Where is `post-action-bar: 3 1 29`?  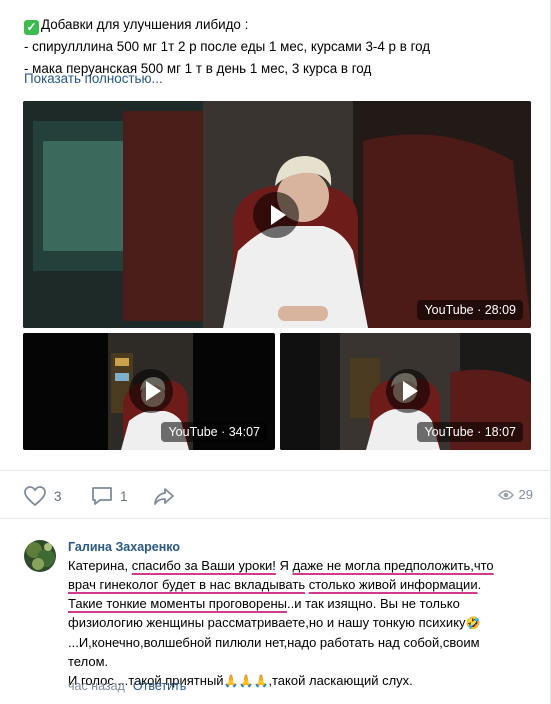
post-action-bar: 3 1 29 is located at coordinates (275, 494).